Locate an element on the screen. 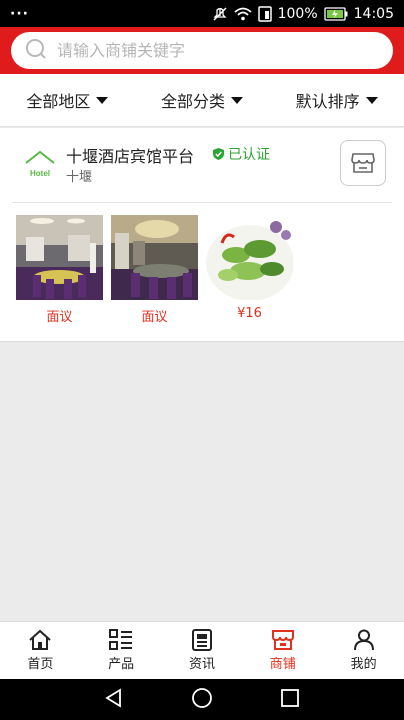 The height and width of the screenshot is (720, 404). nav-store: 商铺 is located at coordinates (283, 650).